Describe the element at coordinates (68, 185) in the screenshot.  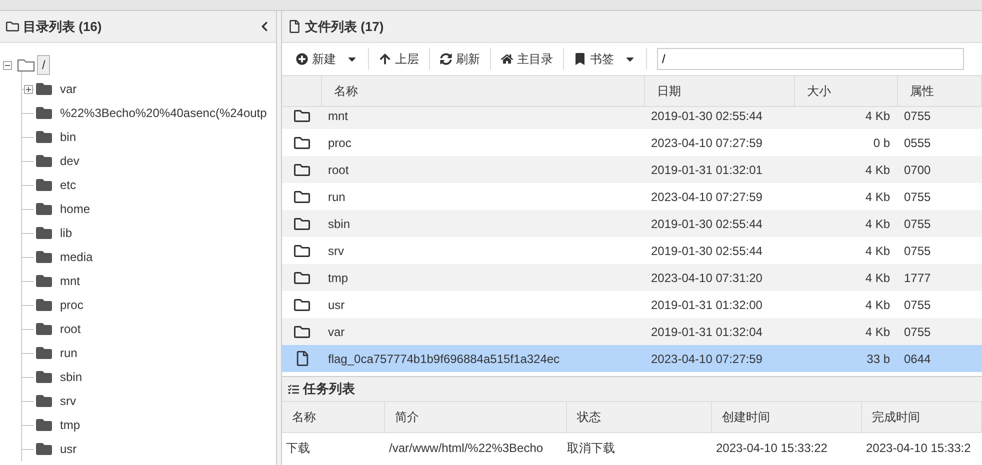
I see `tree-item: etc` at that location.